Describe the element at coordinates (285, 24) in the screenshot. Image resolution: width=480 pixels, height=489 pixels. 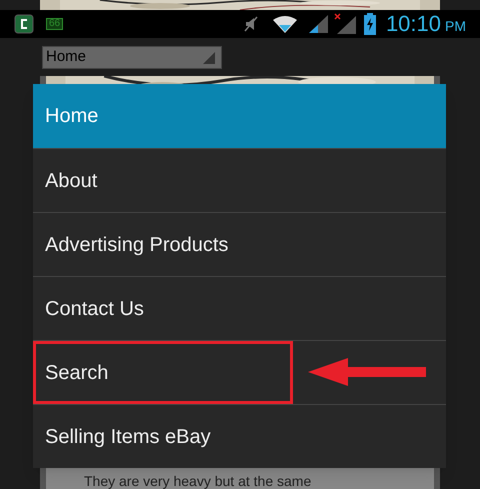
I see `wifi-icon` at that location.